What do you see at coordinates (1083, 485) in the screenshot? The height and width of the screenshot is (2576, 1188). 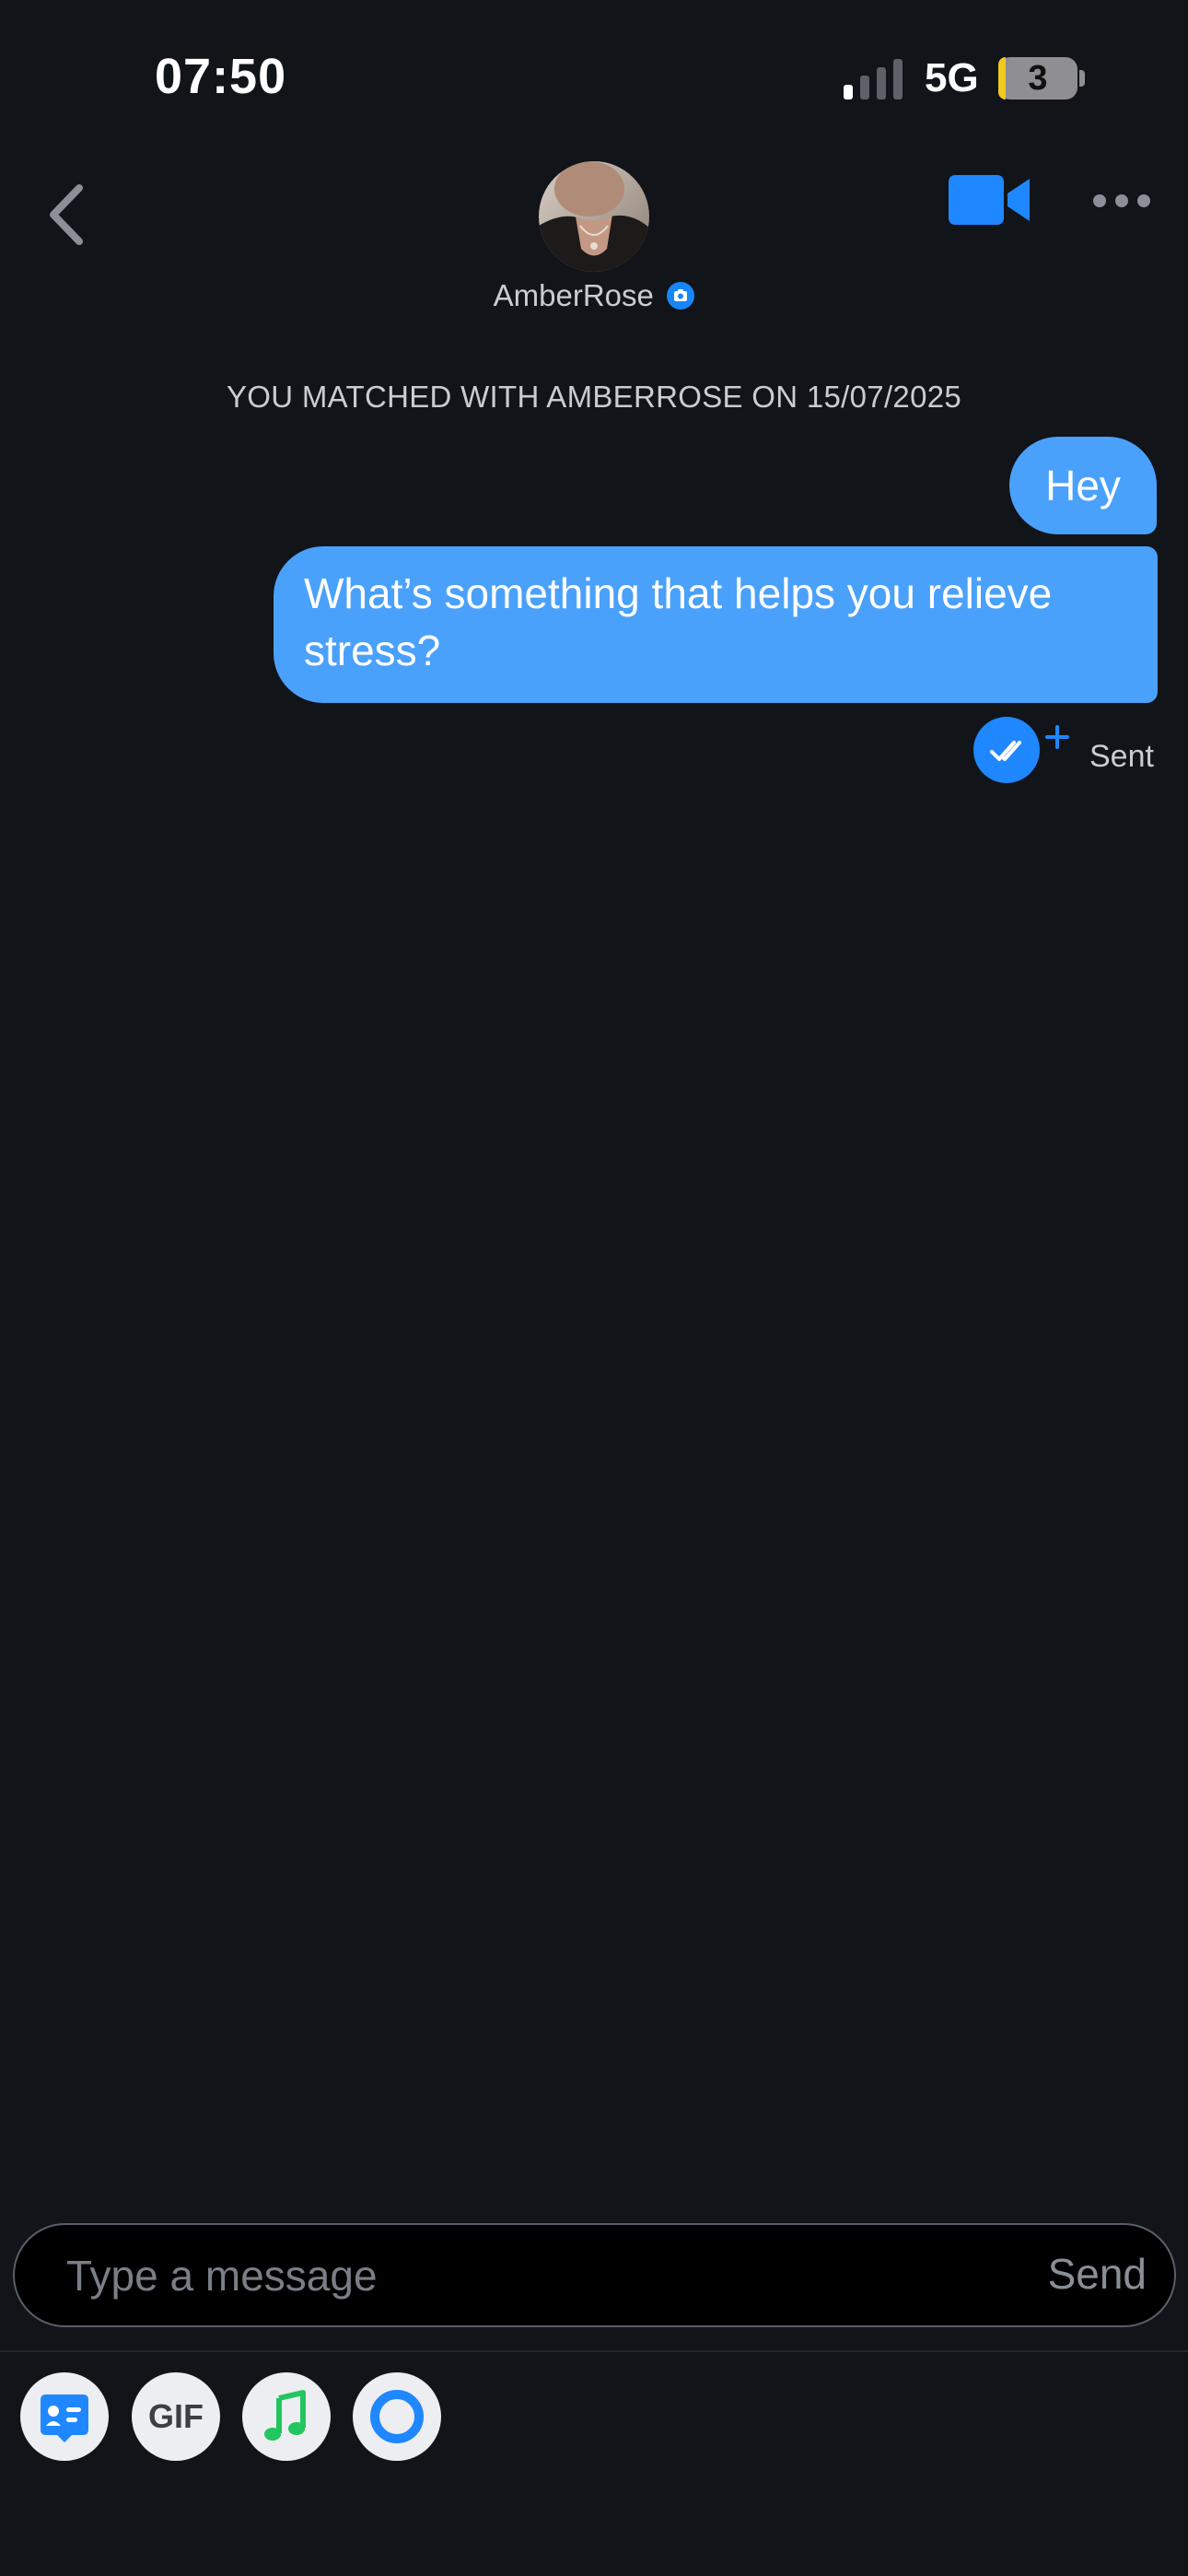 I see `message-bubble: Hey` at bounding box center [1083, 485].